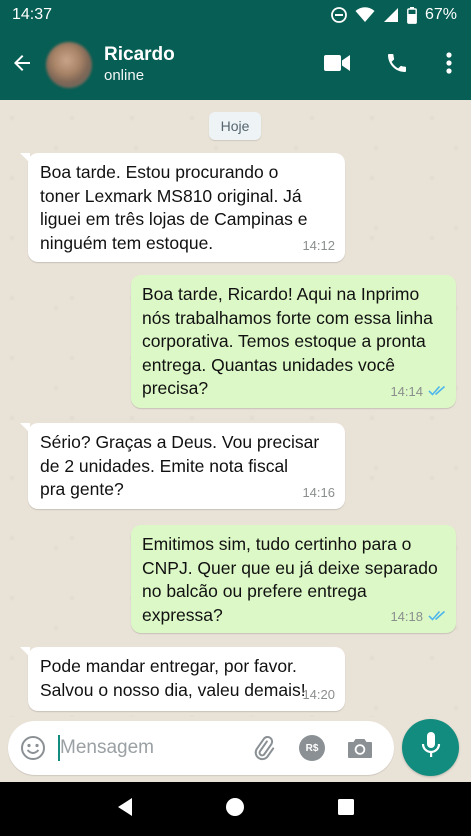 The width and height of the screenshot is (471, 836). I want to click on message-meta: 14:14, so click(418, 392).